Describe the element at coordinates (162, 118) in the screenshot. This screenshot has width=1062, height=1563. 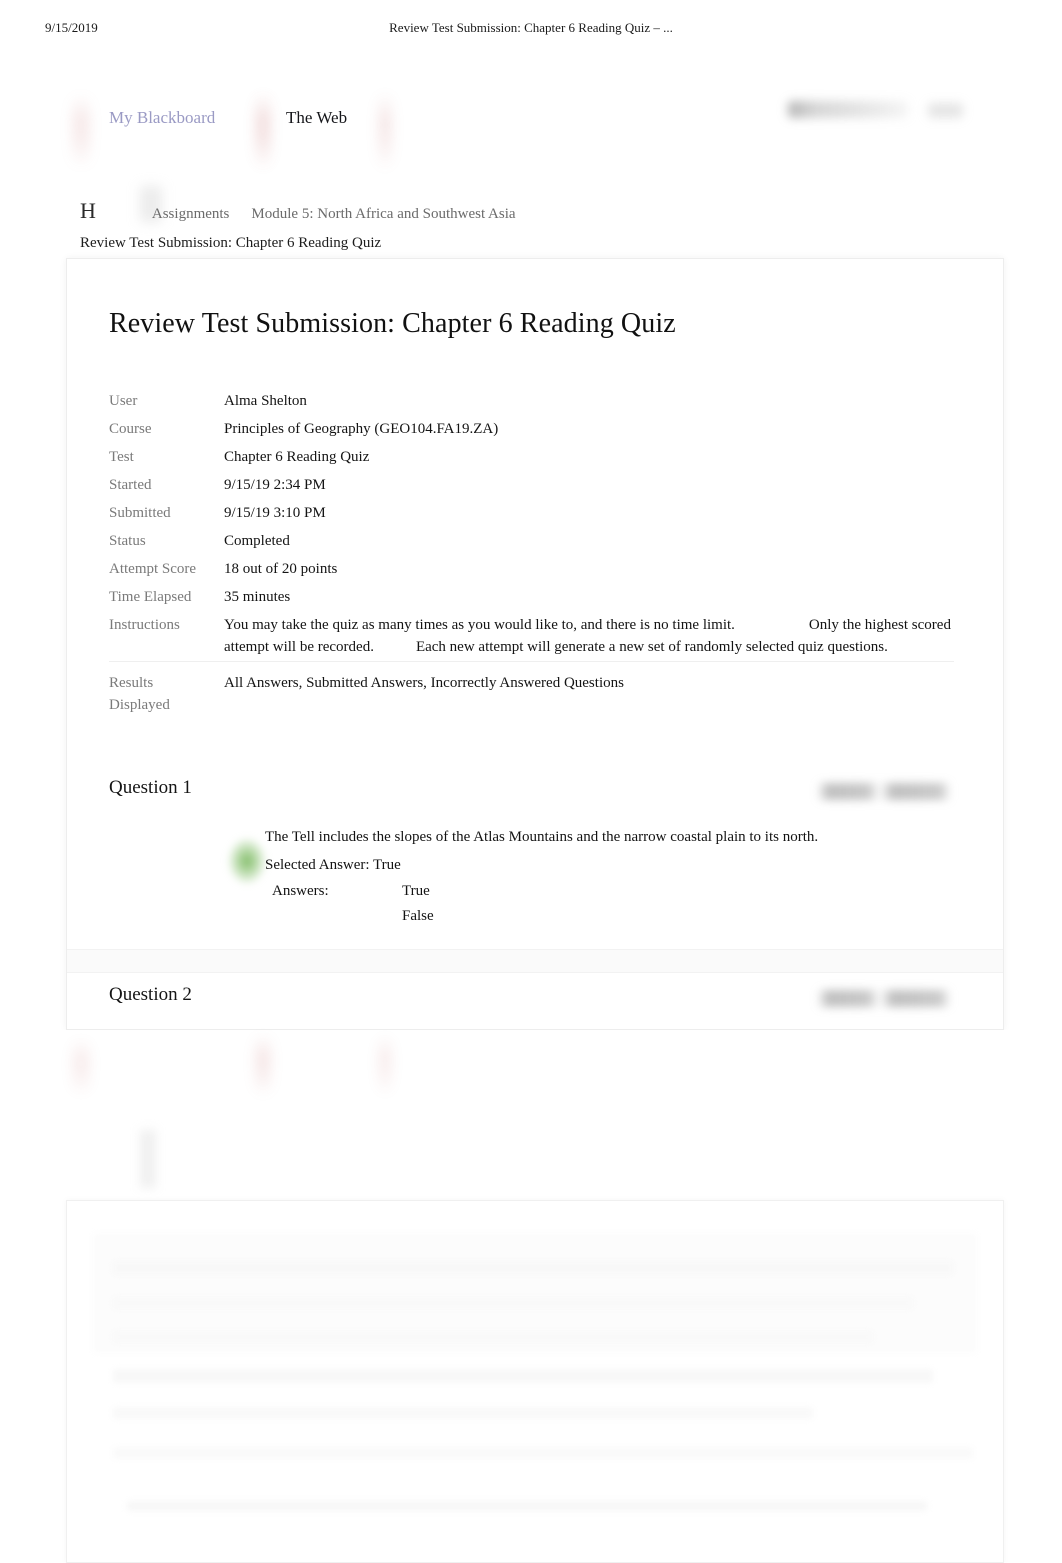
I see `nav-tab-my-blackboard: My Blackboard` at that location.